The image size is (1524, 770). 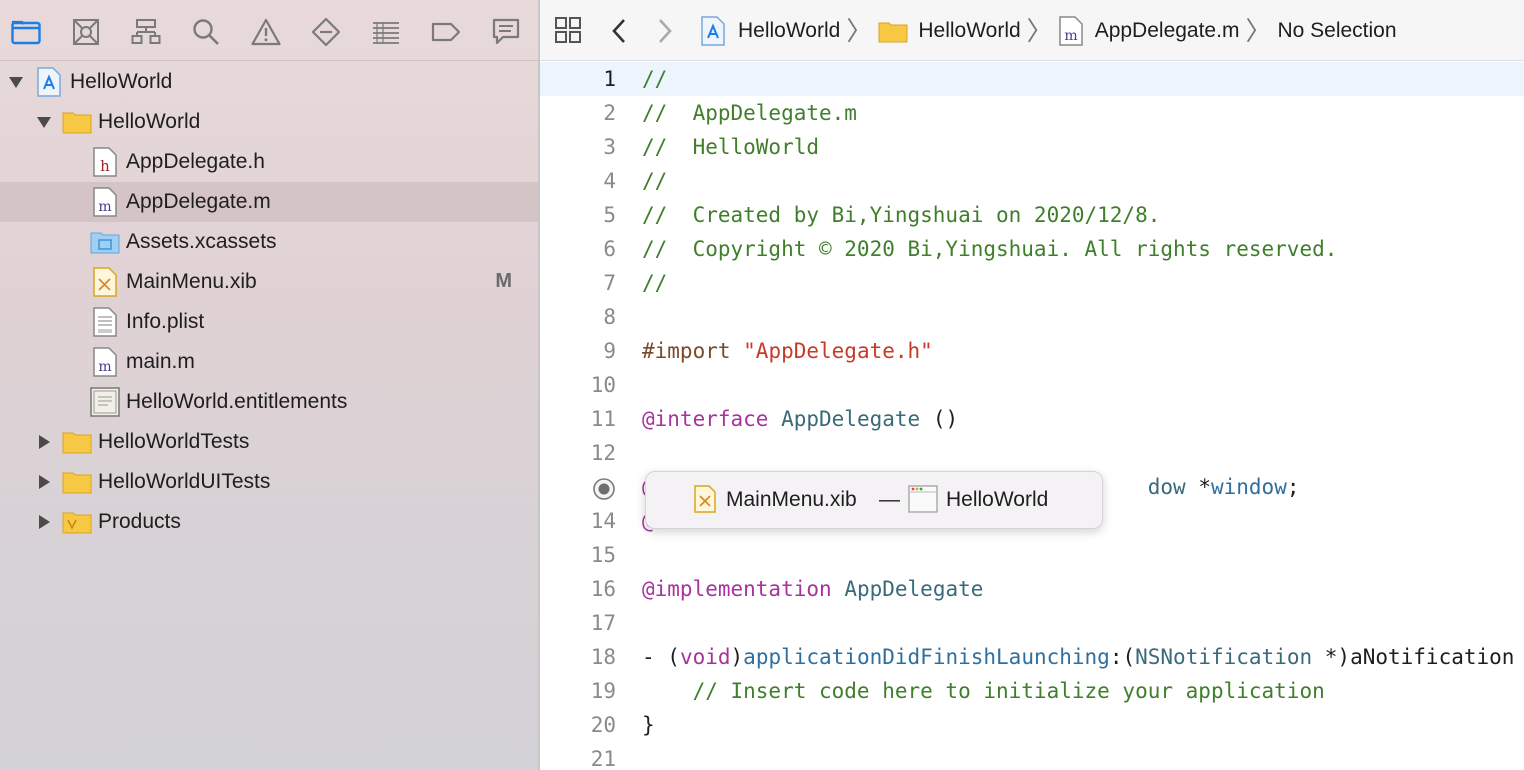 I want to click on code-text: // Created by Bi,Yingshuai on 2020/12/8., so click(x=901, y=215).